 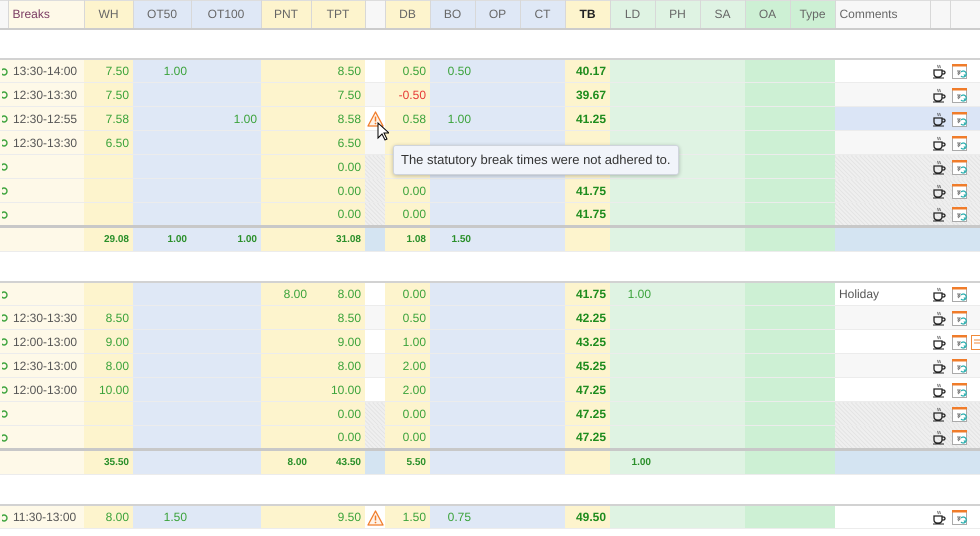 What do you see at coordinates (46, 516) in the screenshot?
I see `table-cell: 11:30-13:00` at bounding box center [46, 516].